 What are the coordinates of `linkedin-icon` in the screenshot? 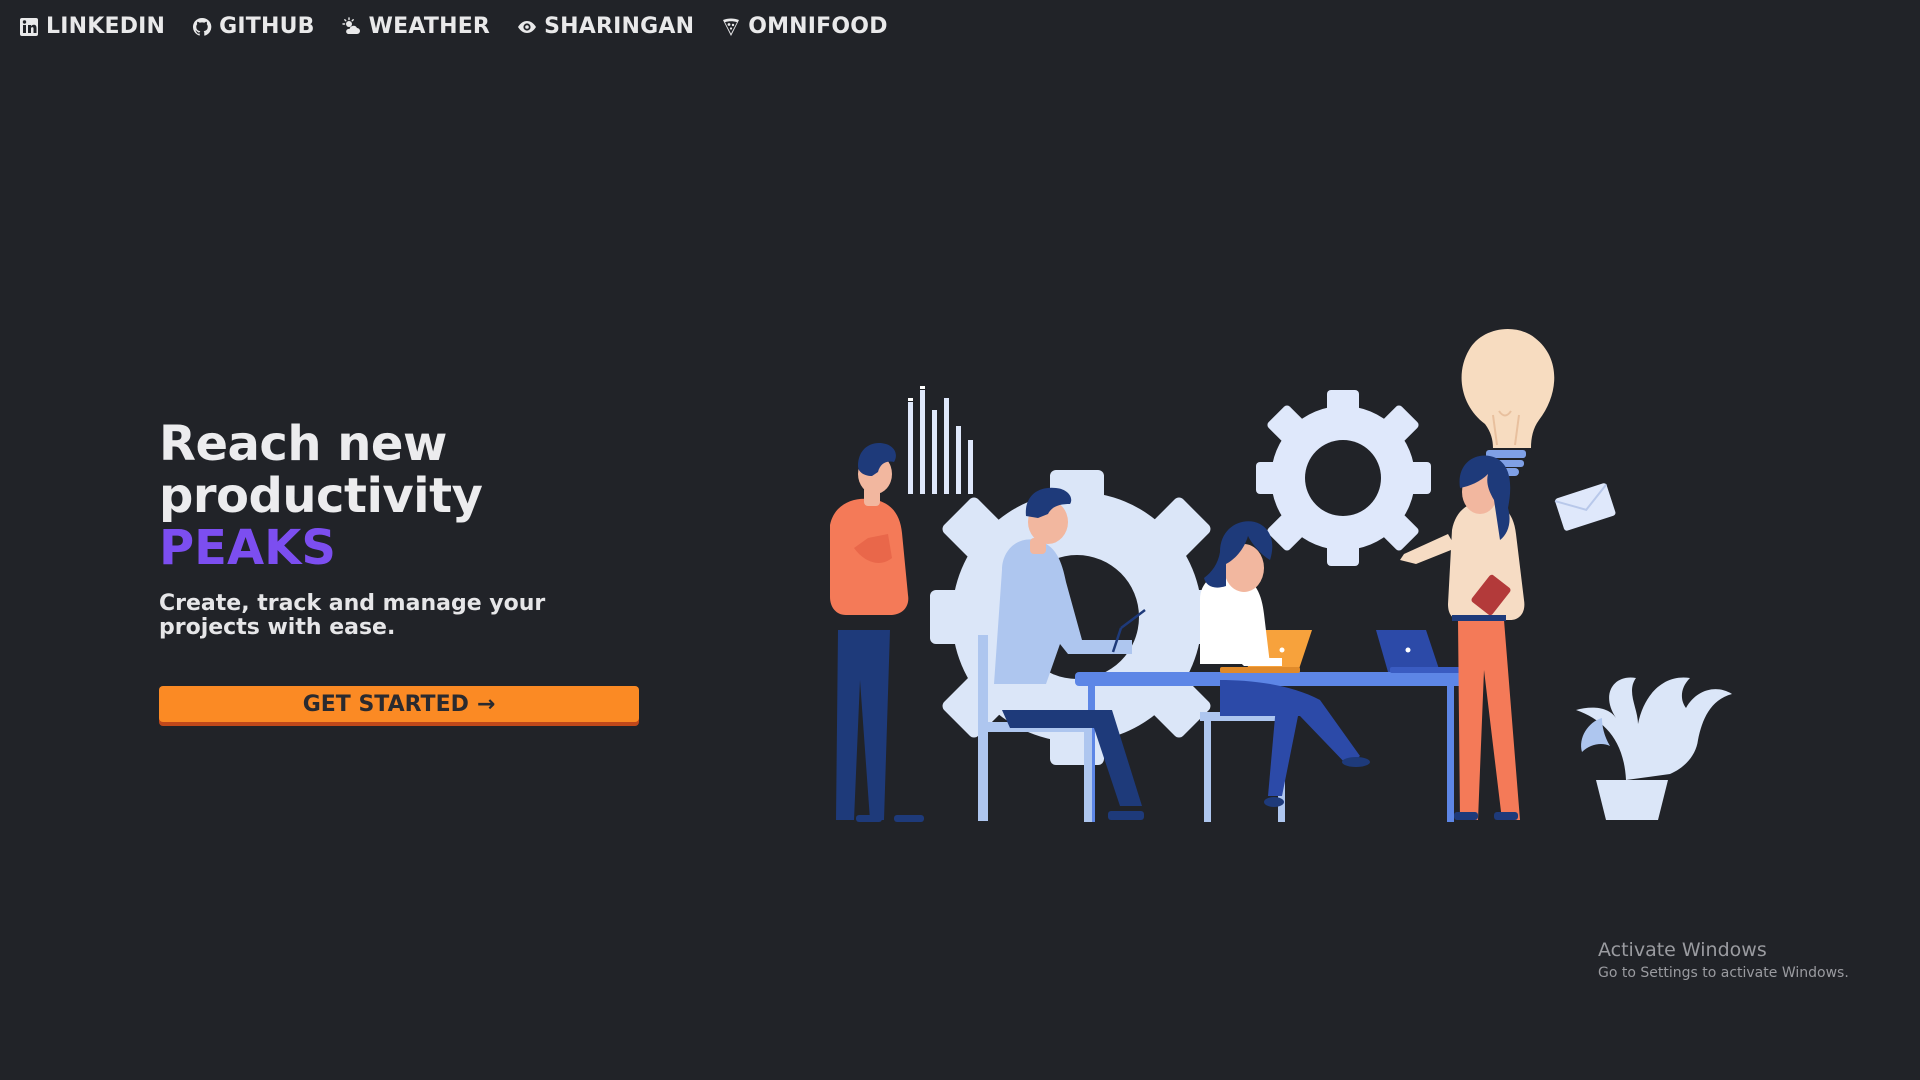 It's located at (29, 27).